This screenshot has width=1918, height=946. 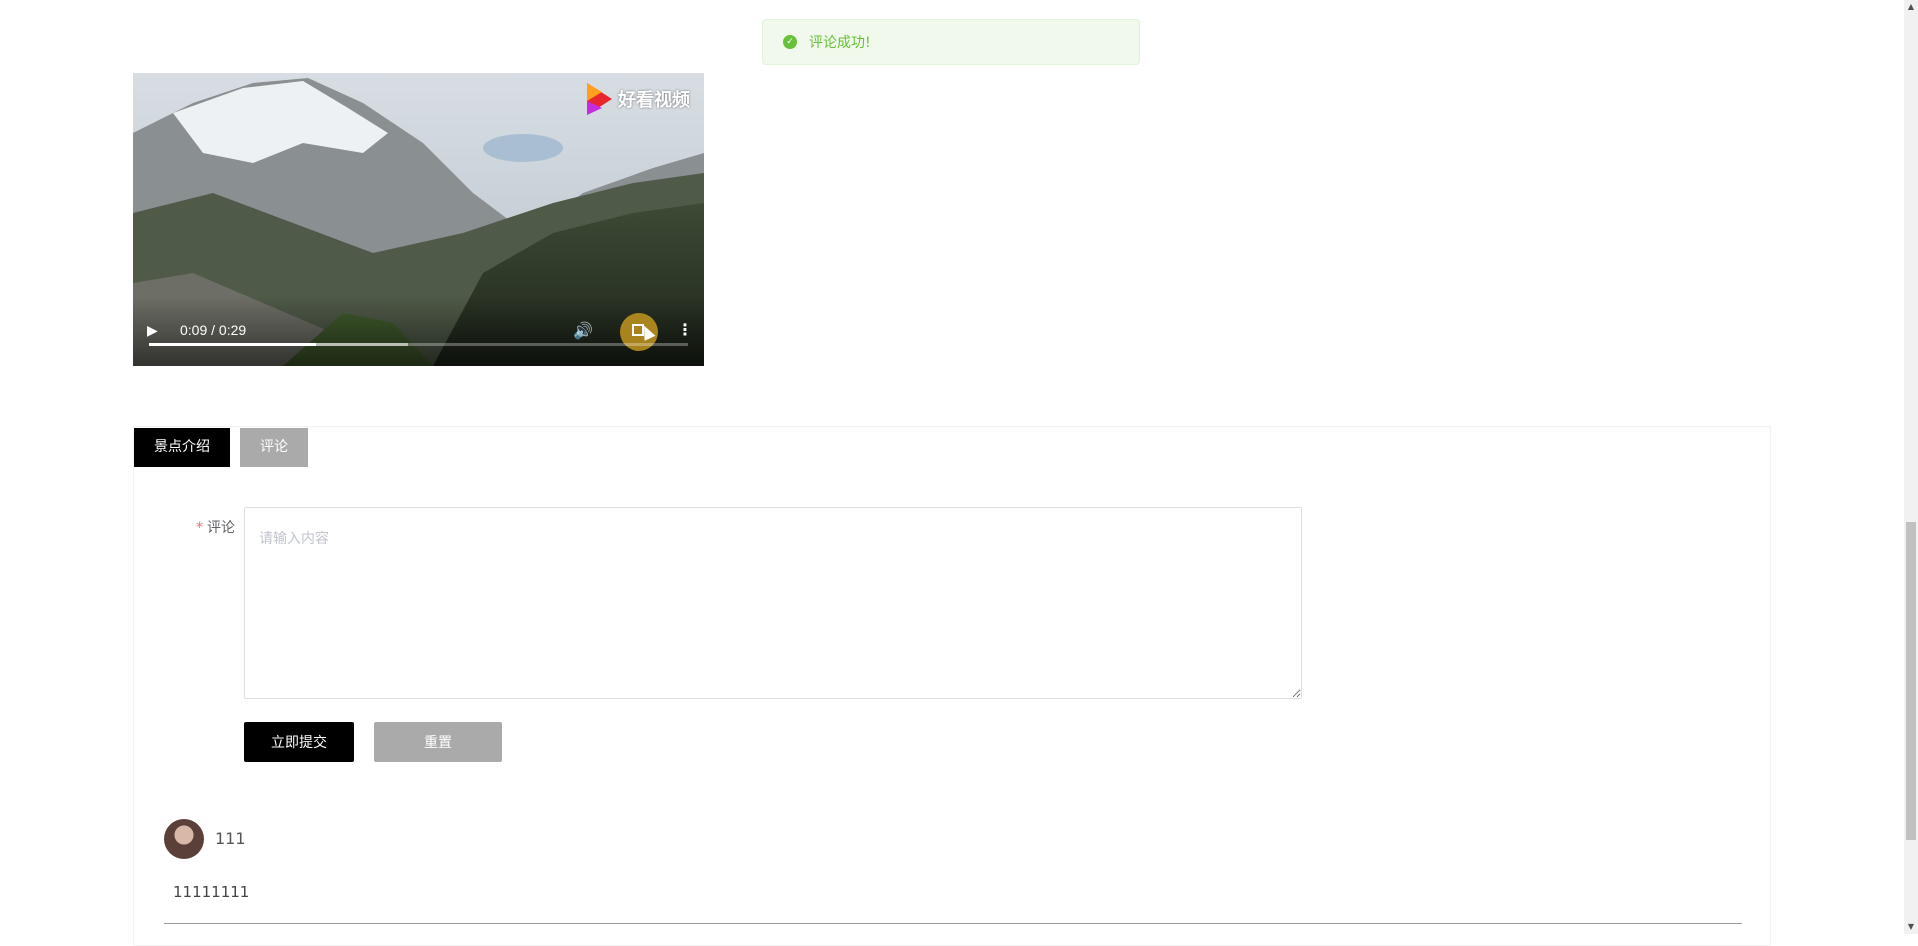 What do you see at coordinates (1911, 681) in the screenshot?
I see `scroll-thumb` at bounding box center [1911, 681].